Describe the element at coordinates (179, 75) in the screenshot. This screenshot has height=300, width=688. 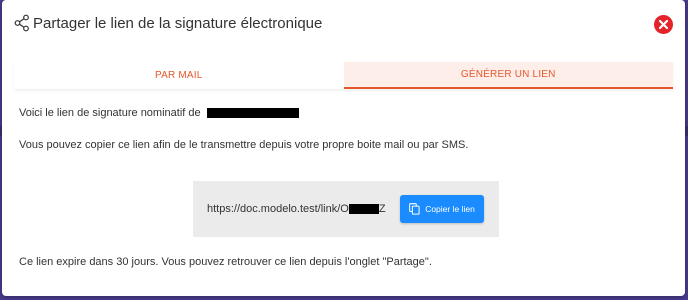
I see `tab-par-mail: PAR MAIL` at that location.